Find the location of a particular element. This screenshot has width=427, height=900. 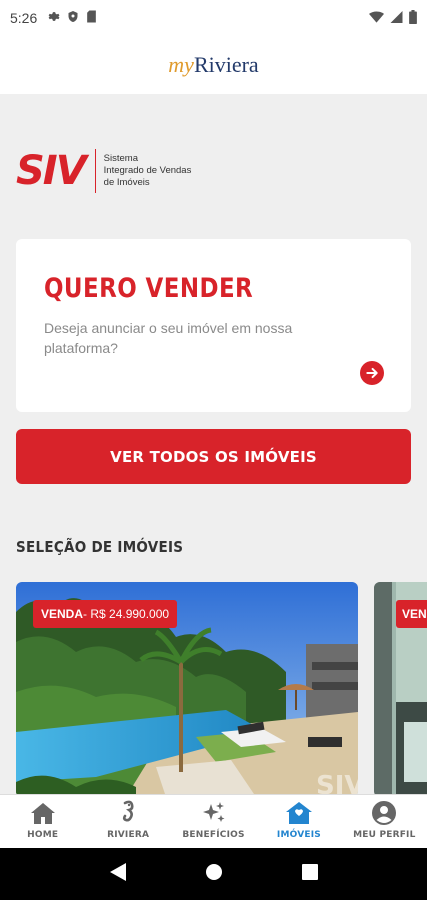

status-bar: 5:26 is located at coordinates (213, 18).